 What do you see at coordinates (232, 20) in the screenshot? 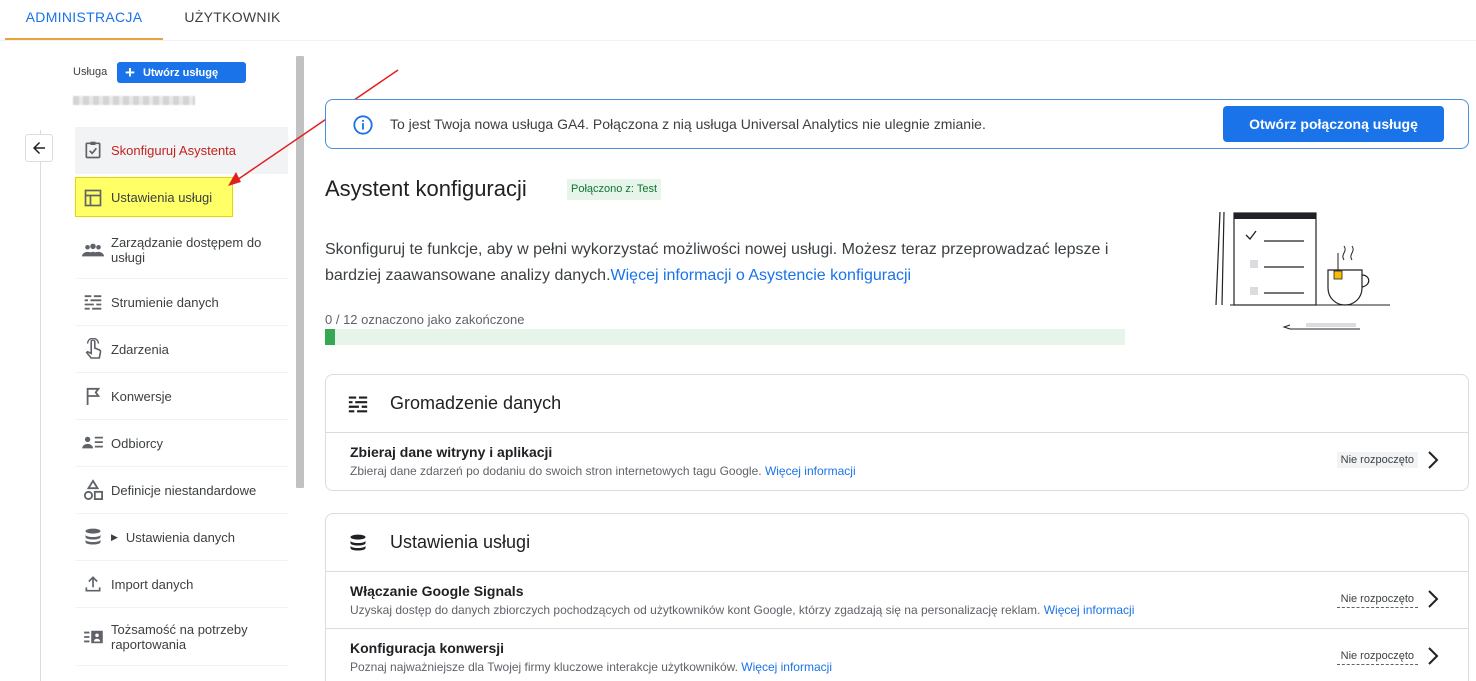
I see `tab-user: UŻYTKOWNIK` at bounding box center [232, 20].